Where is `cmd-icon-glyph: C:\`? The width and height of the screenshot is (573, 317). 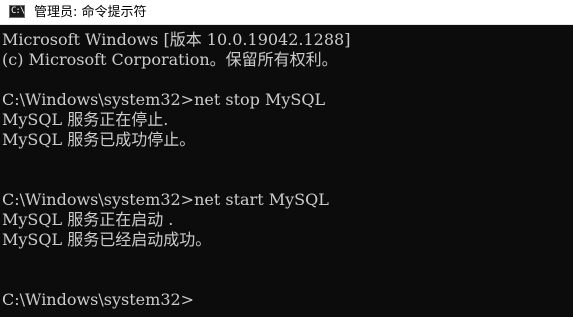 cmd-icon-glyph: C:\ is located at coordinates (18, 11).